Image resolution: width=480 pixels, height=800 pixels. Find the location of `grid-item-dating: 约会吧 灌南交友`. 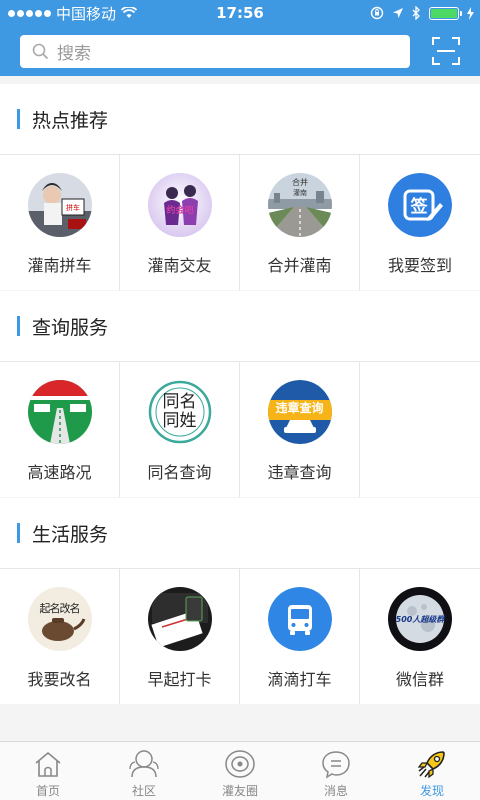

grid-item-dating: 约会吧 灌南交友 is located at coordinates (180, 222).